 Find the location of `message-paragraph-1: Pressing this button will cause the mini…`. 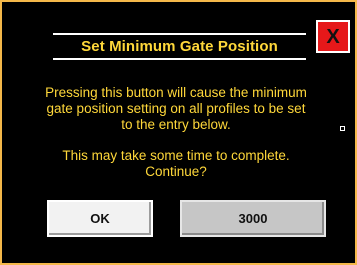

message-paragraph-1: Pressing this button will cause the mini… is located at coordinates (176, 108).